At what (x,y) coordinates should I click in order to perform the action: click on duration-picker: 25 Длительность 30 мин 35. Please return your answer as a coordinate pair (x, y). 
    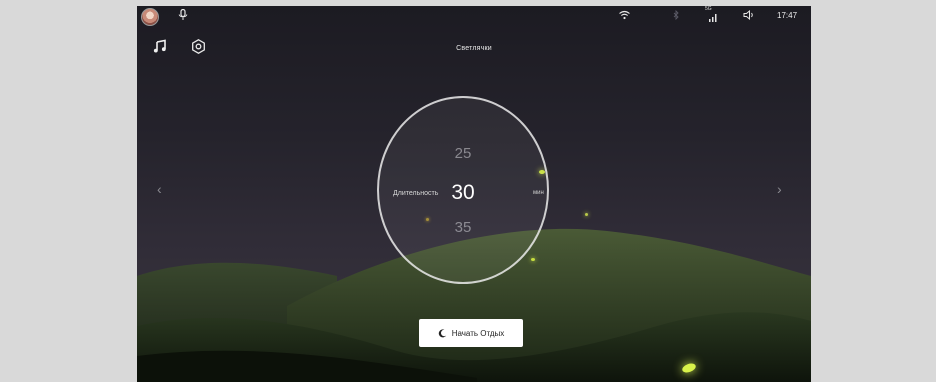
    Looking at the image, I should click on (463, 190).